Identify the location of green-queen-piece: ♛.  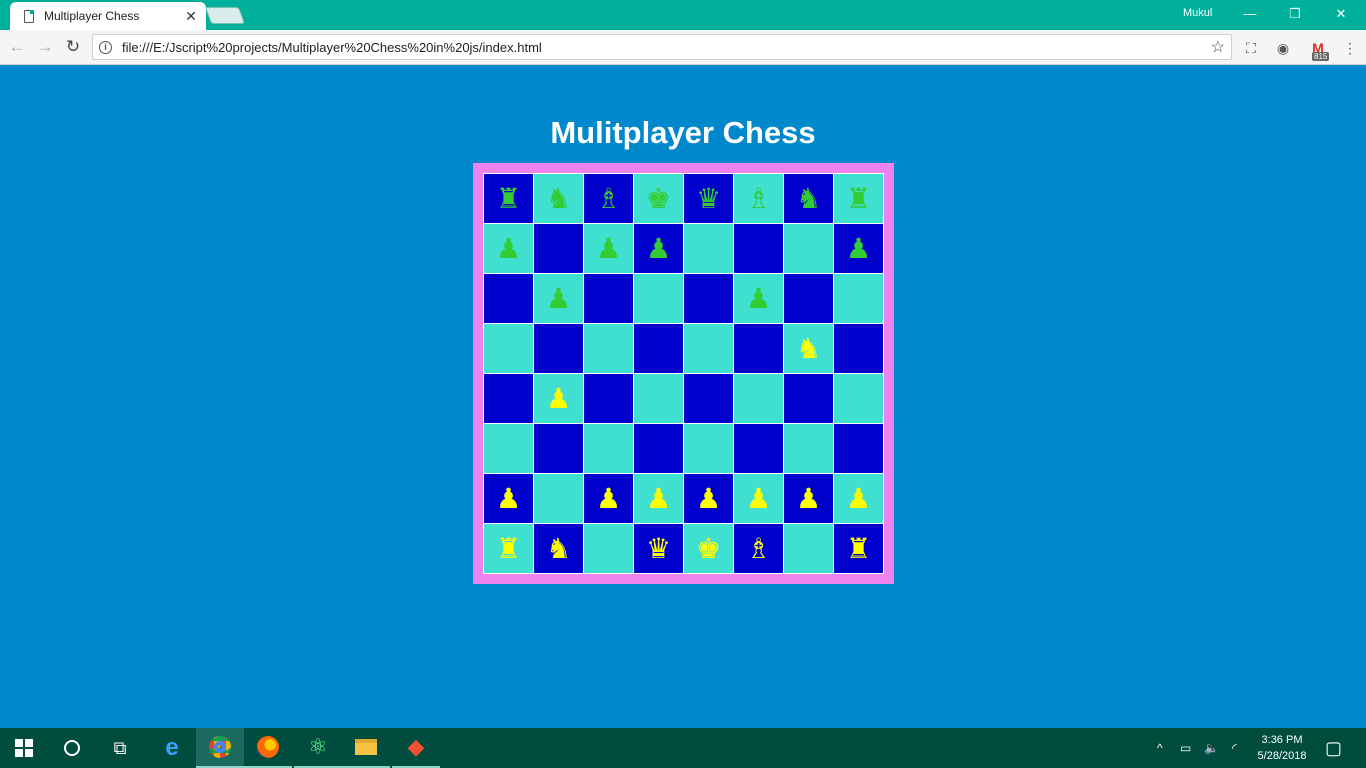
(708, 198).